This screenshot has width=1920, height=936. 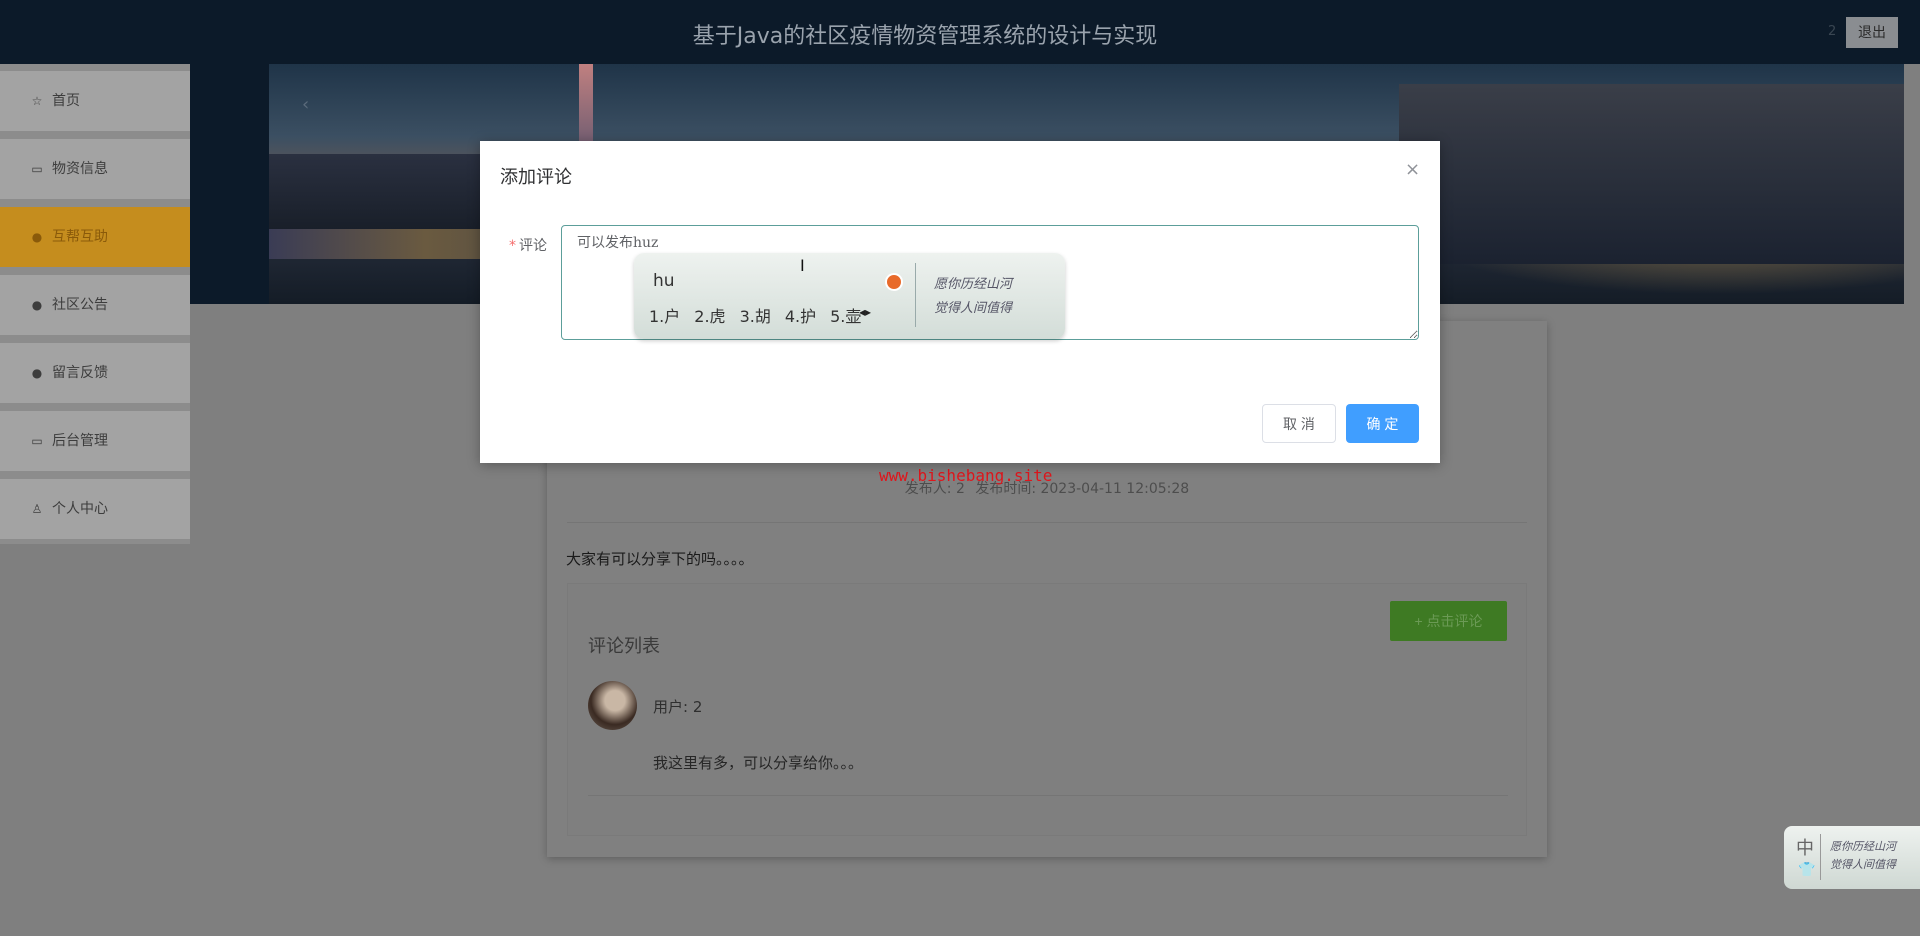 I want to click on ime-candidate: 5.壶, so click(x=845, y=315).